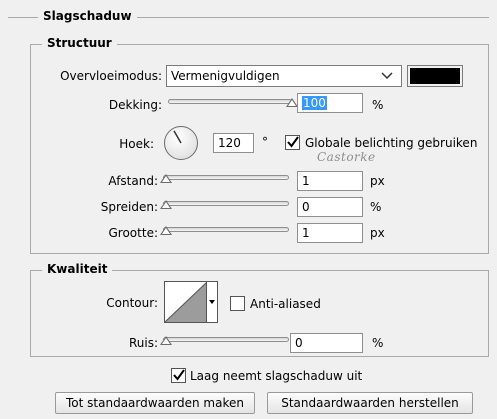  What do you see at coordinates (135, 105) in the screenshot?
I see `opacity-label: Dekking:` at bounding box center [135, 105].